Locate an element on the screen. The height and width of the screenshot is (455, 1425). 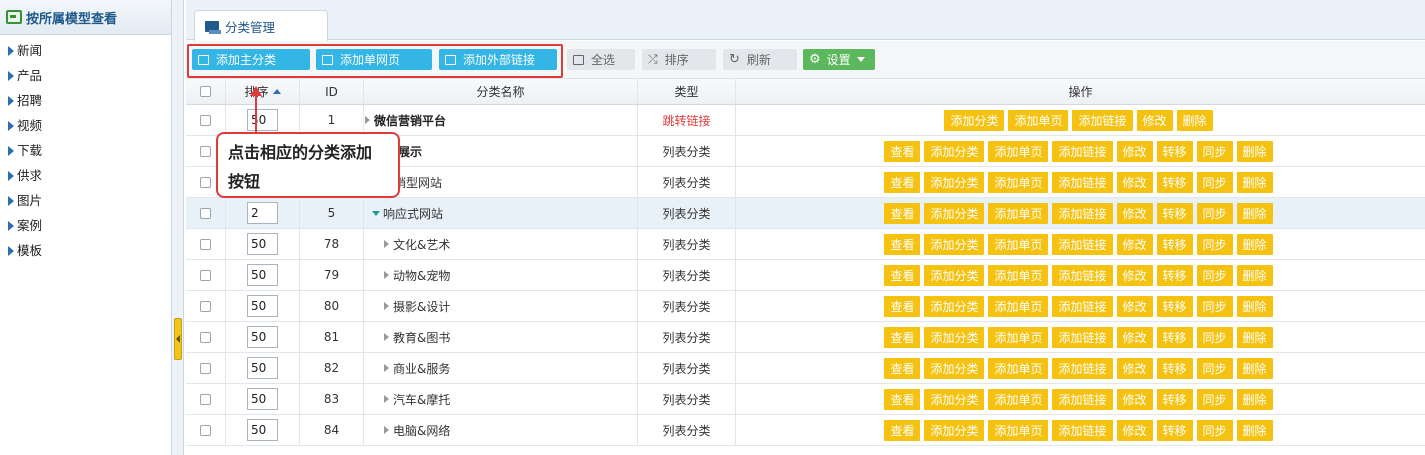
sidebar-item-jobs: 招聘 is located at coordinates (85, 100).